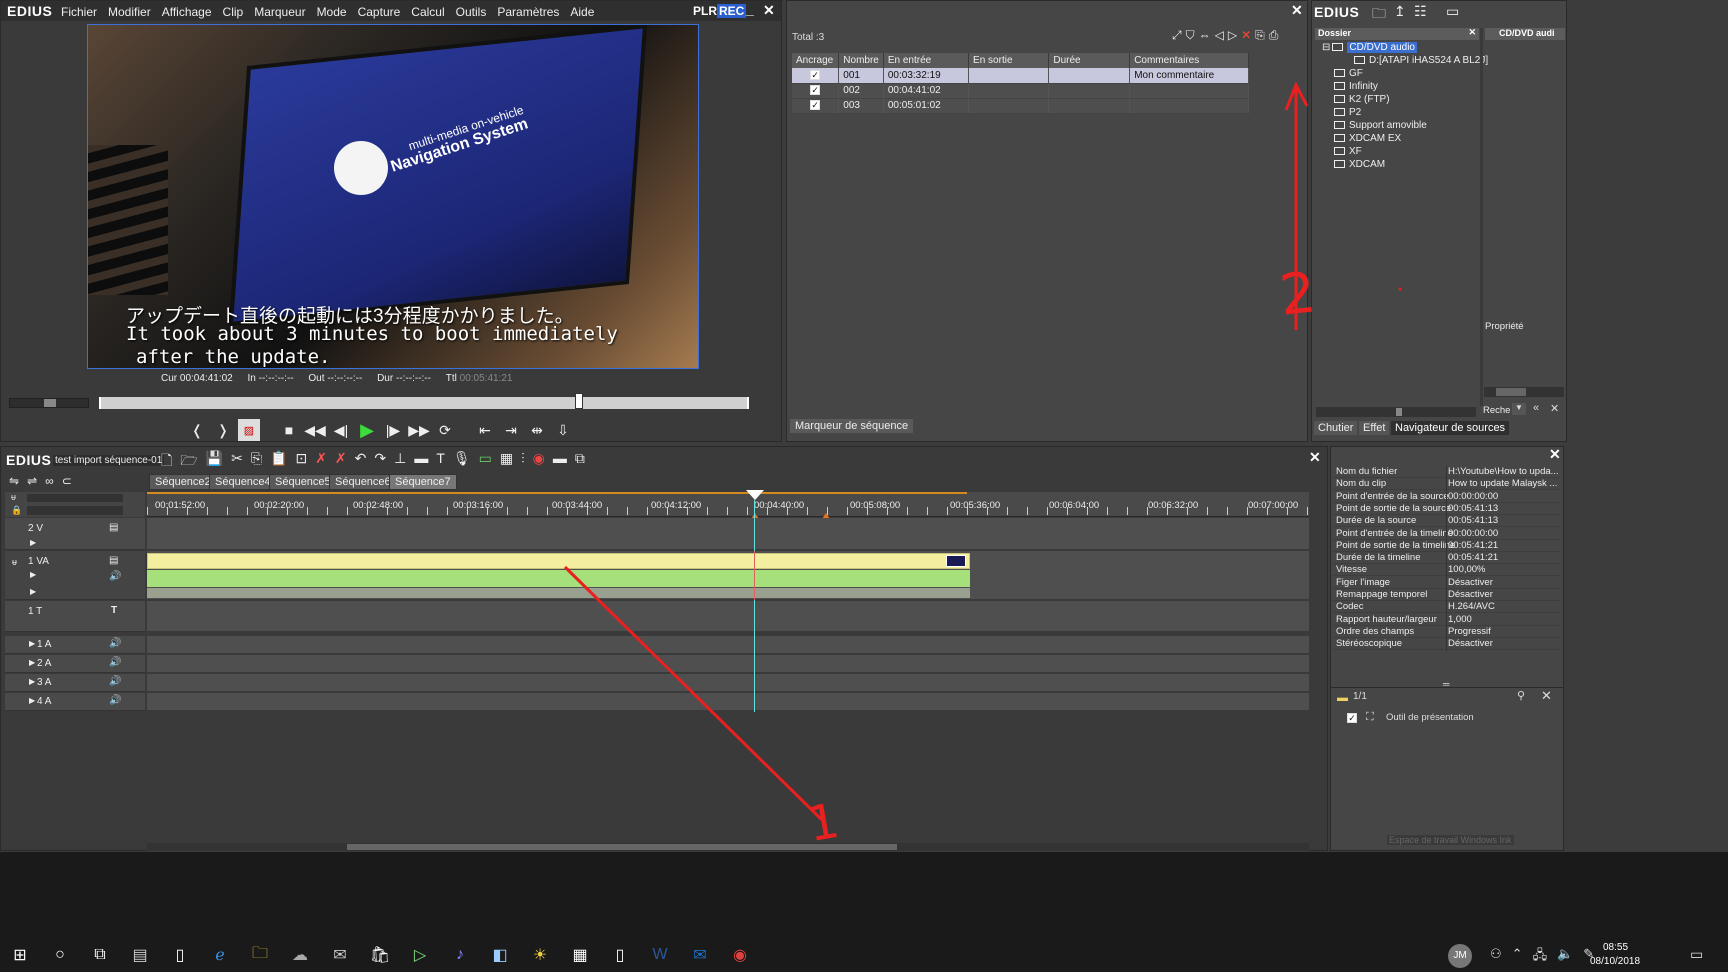 The image size is (1728, 972). I want to click on track-header-2v: 2 V ▤ ▶, so click(75, 534).